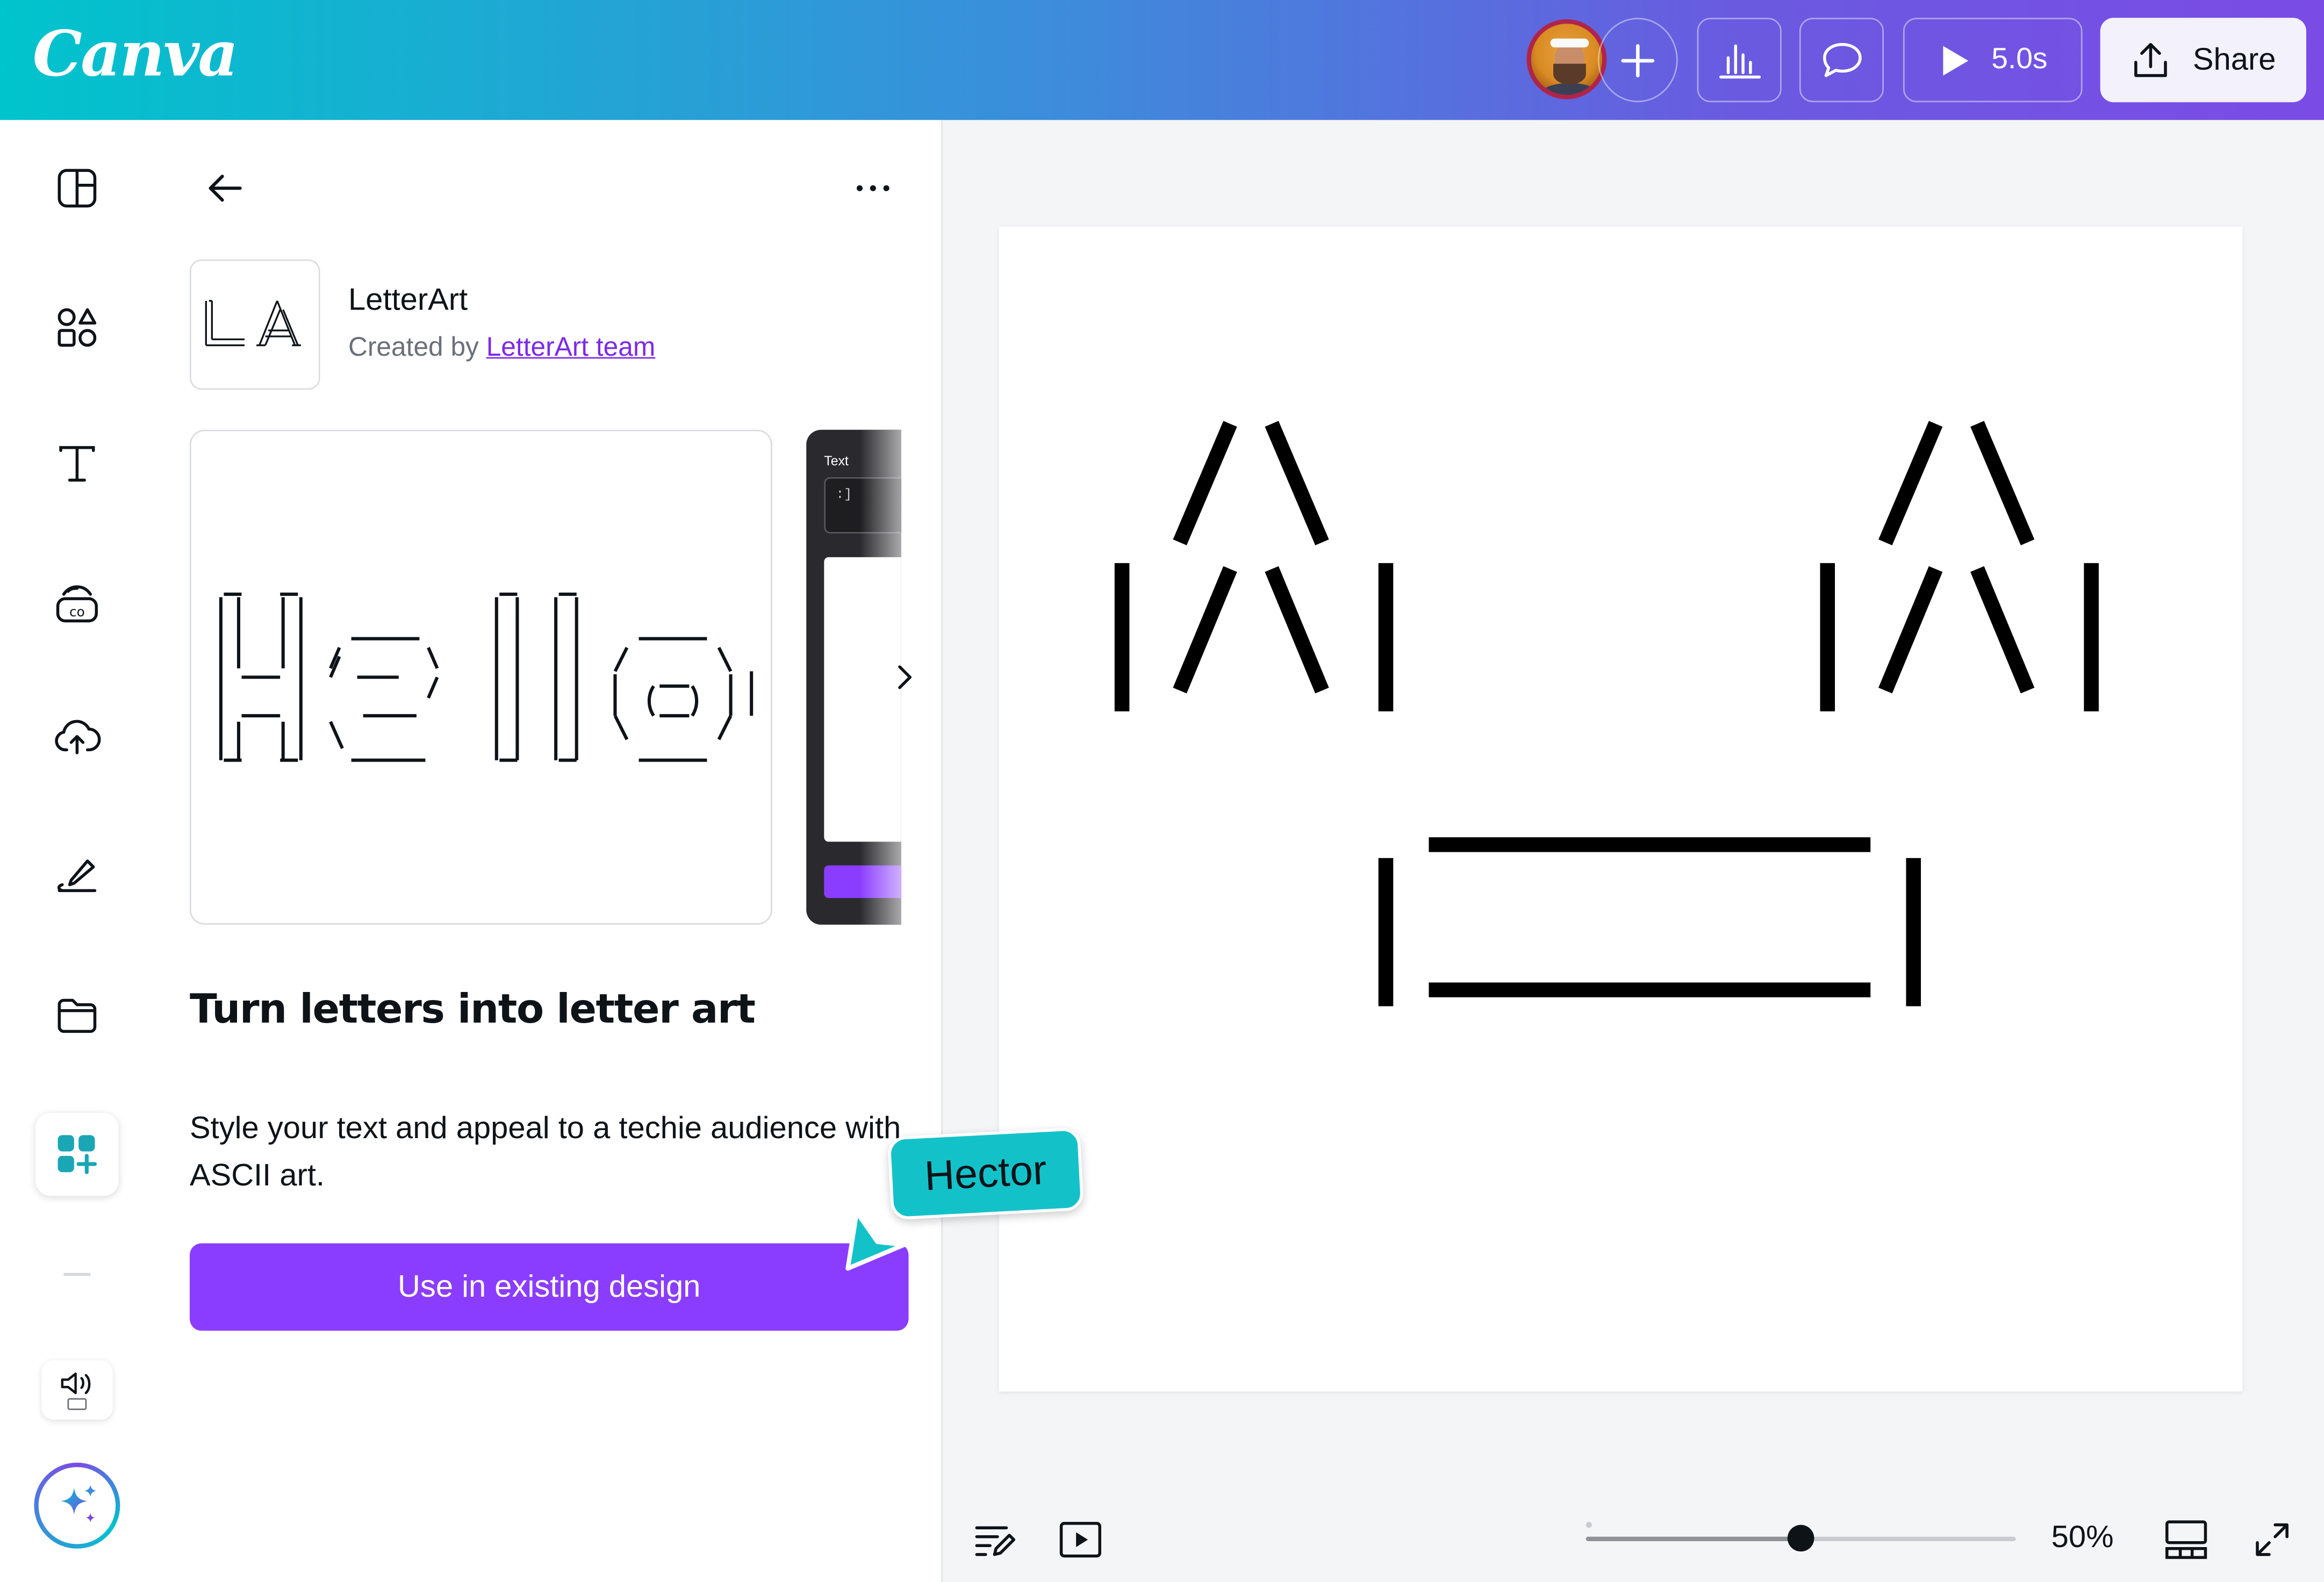  What do you see at coordinates (486, 677) in the screenshot?
I see `hello-ascii-art` at bounding box center [486, 677].